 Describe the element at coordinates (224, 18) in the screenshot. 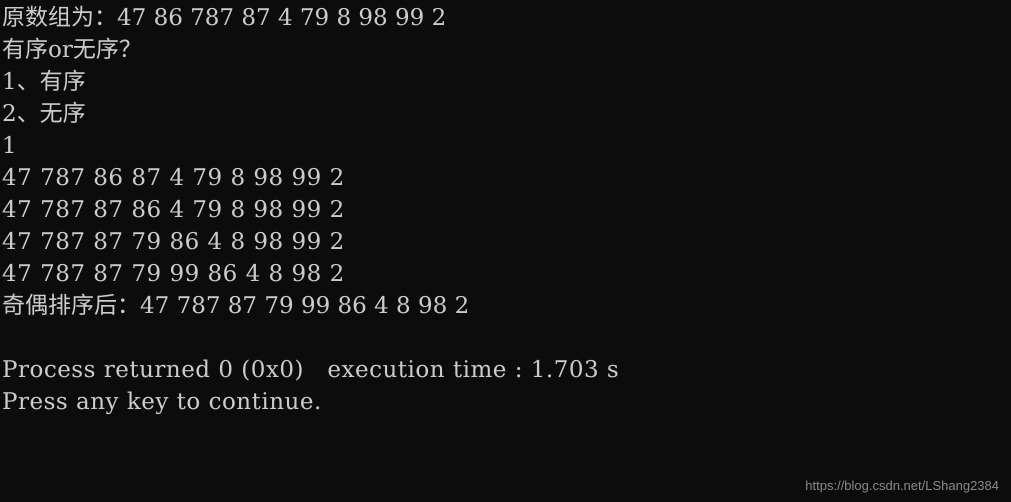

I see `console-line-original-array: 原数组为：47 86 787 87 4 79 8 98 99 2` at that location.